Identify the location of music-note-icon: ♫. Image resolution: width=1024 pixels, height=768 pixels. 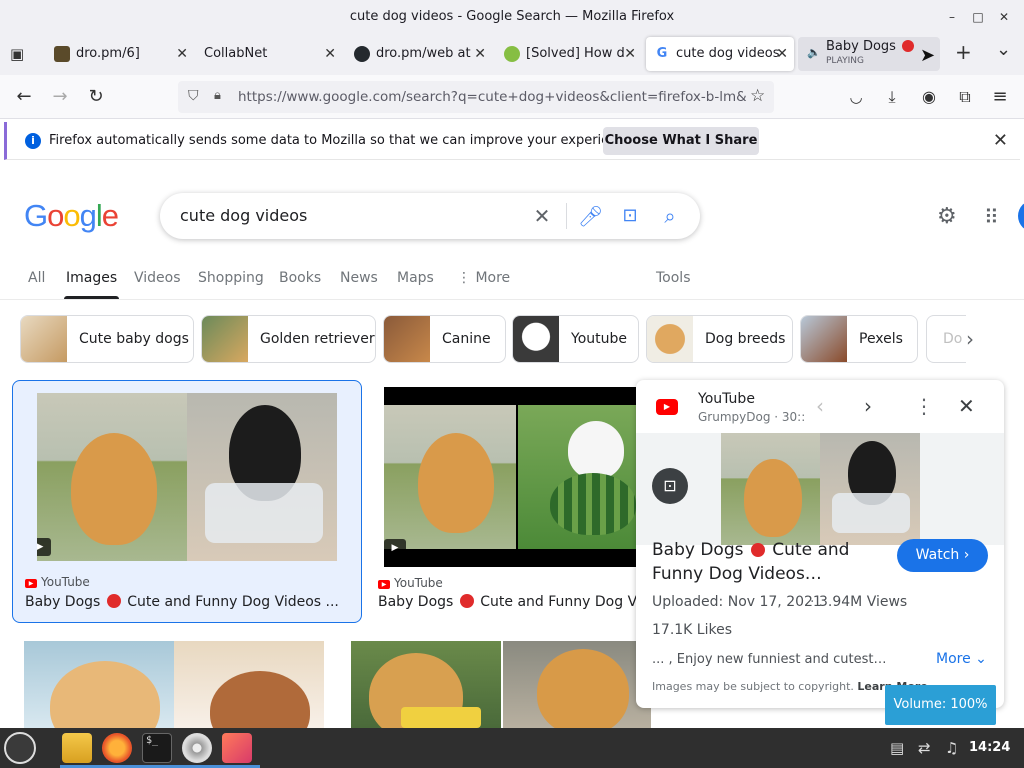
(951, 748).